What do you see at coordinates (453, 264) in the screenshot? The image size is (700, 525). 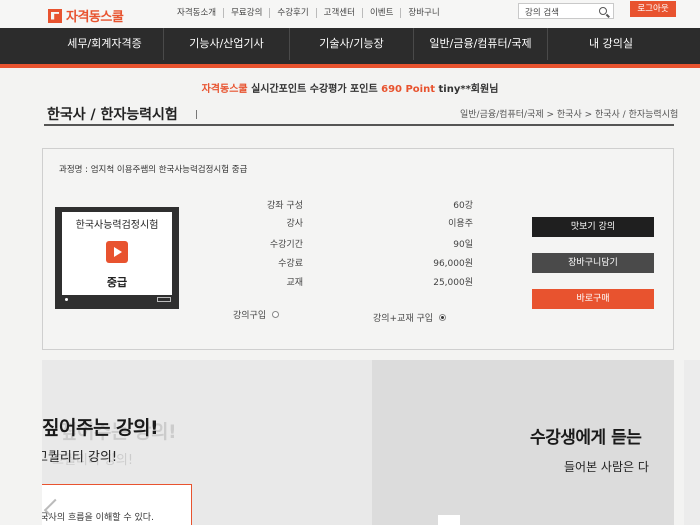 I see `info-value-fee: 96,000원` at bounding box center [453, 264].